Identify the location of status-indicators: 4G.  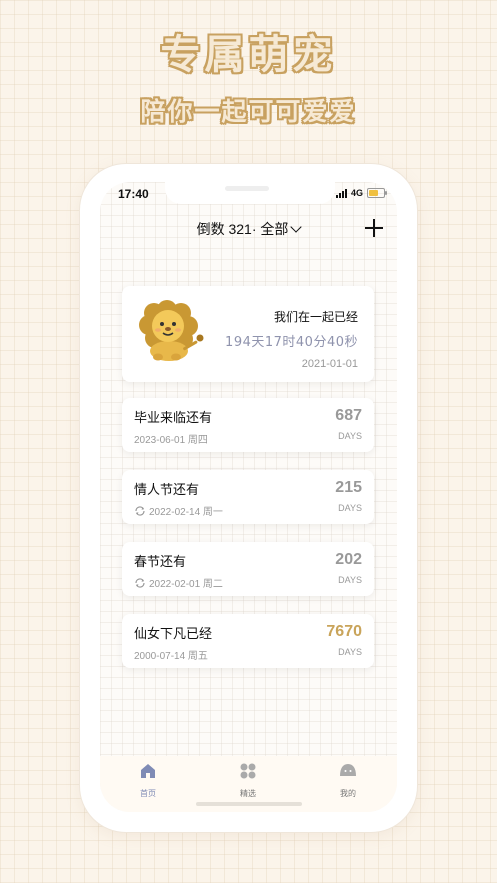
(361, 193).